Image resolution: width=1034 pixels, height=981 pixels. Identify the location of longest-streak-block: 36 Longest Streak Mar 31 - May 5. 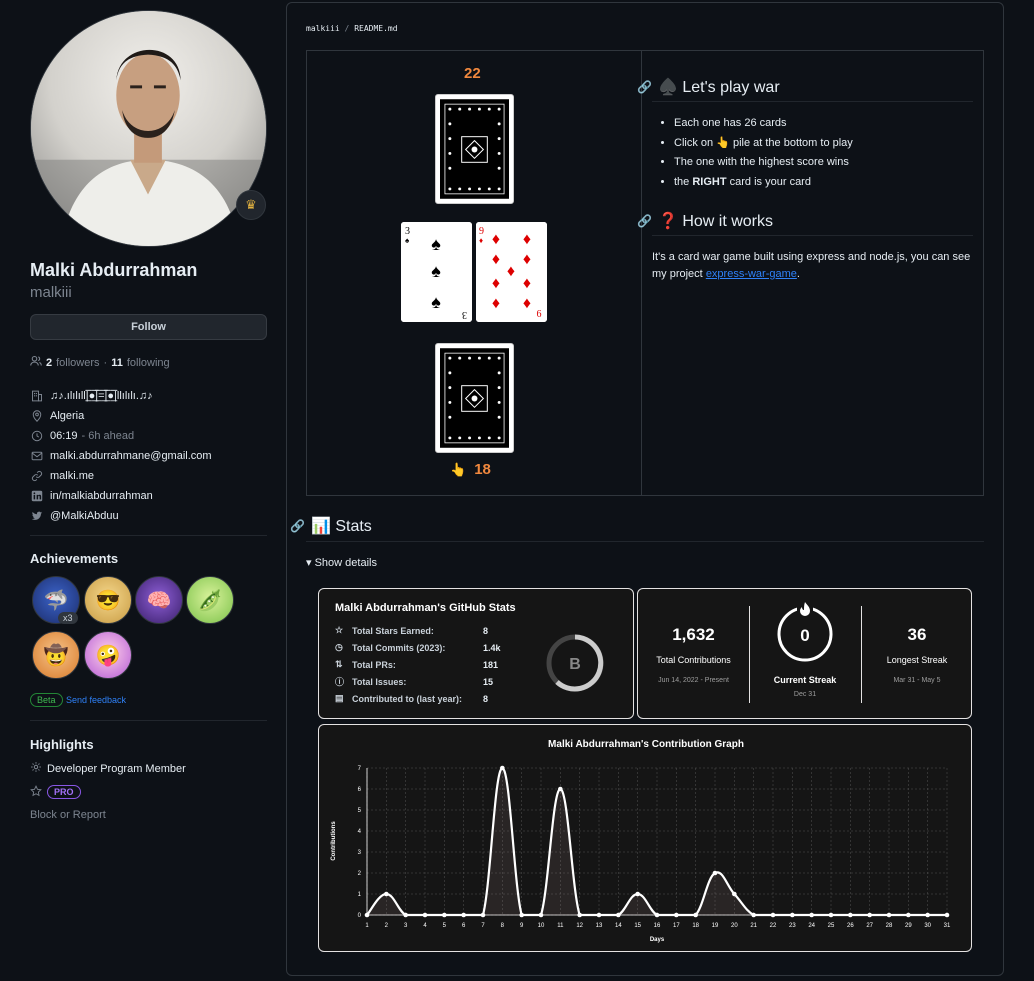
(917, 654).